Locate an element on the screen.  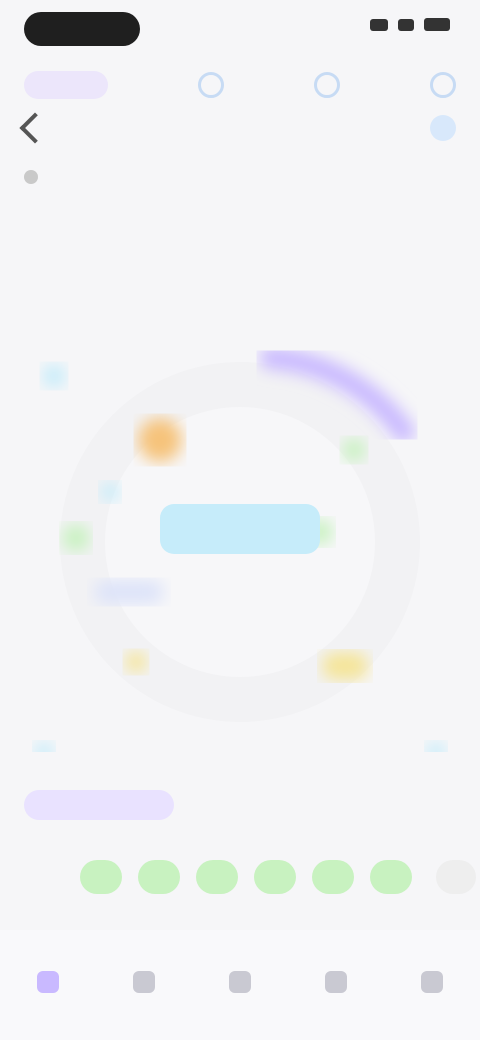
sun-icon is located at coordinates (160, 440).